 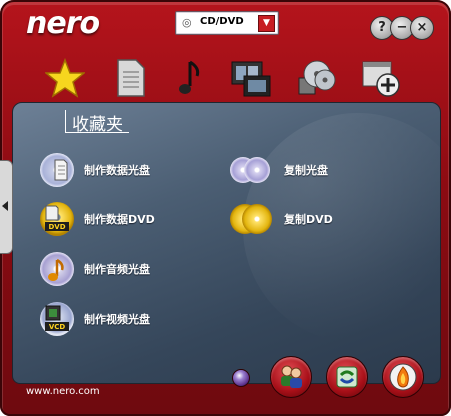 I want to click on task-make-data-dvd: DVD 制作数据DVD, so click(x=97, y=219).